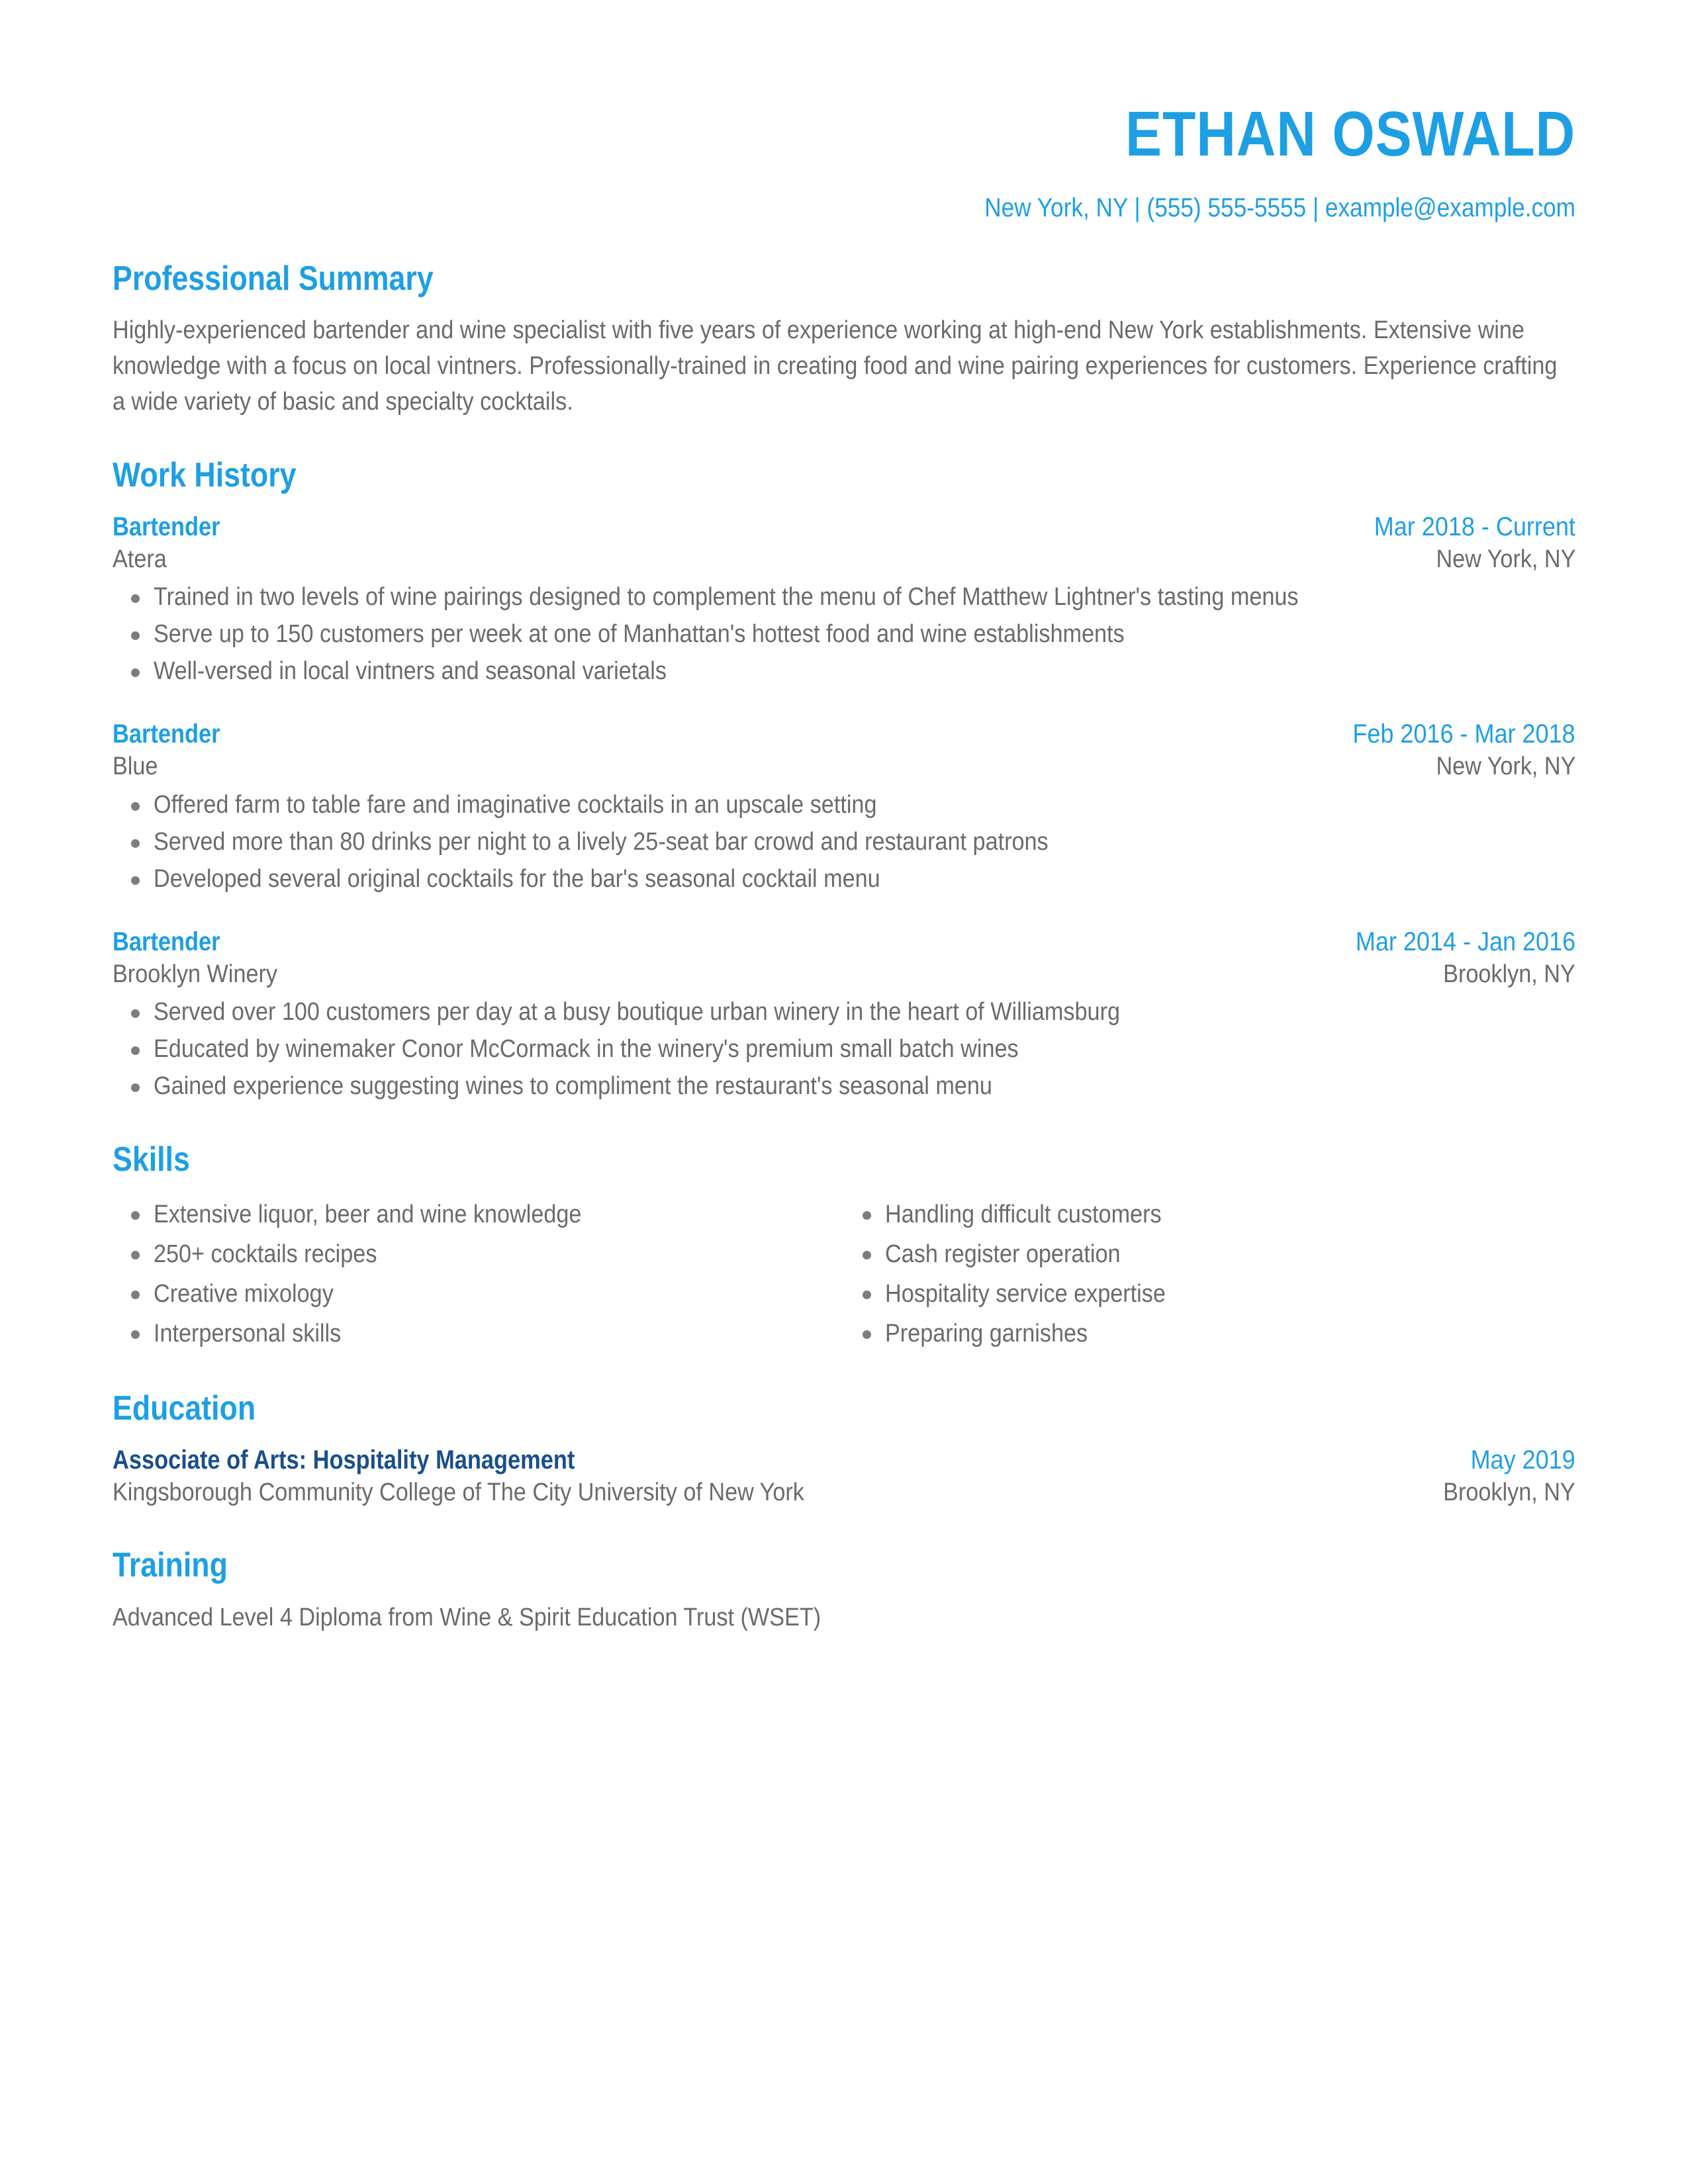 The width and height of the screenshot is (1688, 2184). I want to click on list-item: Cash register operation, so click(1209, 1254).